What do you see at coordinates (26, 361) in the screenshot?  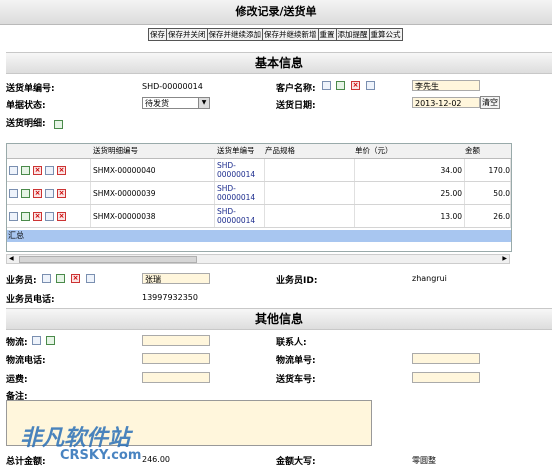 I see `logistics-phone-label: 物流电话:` at bounding box center [26, 361].